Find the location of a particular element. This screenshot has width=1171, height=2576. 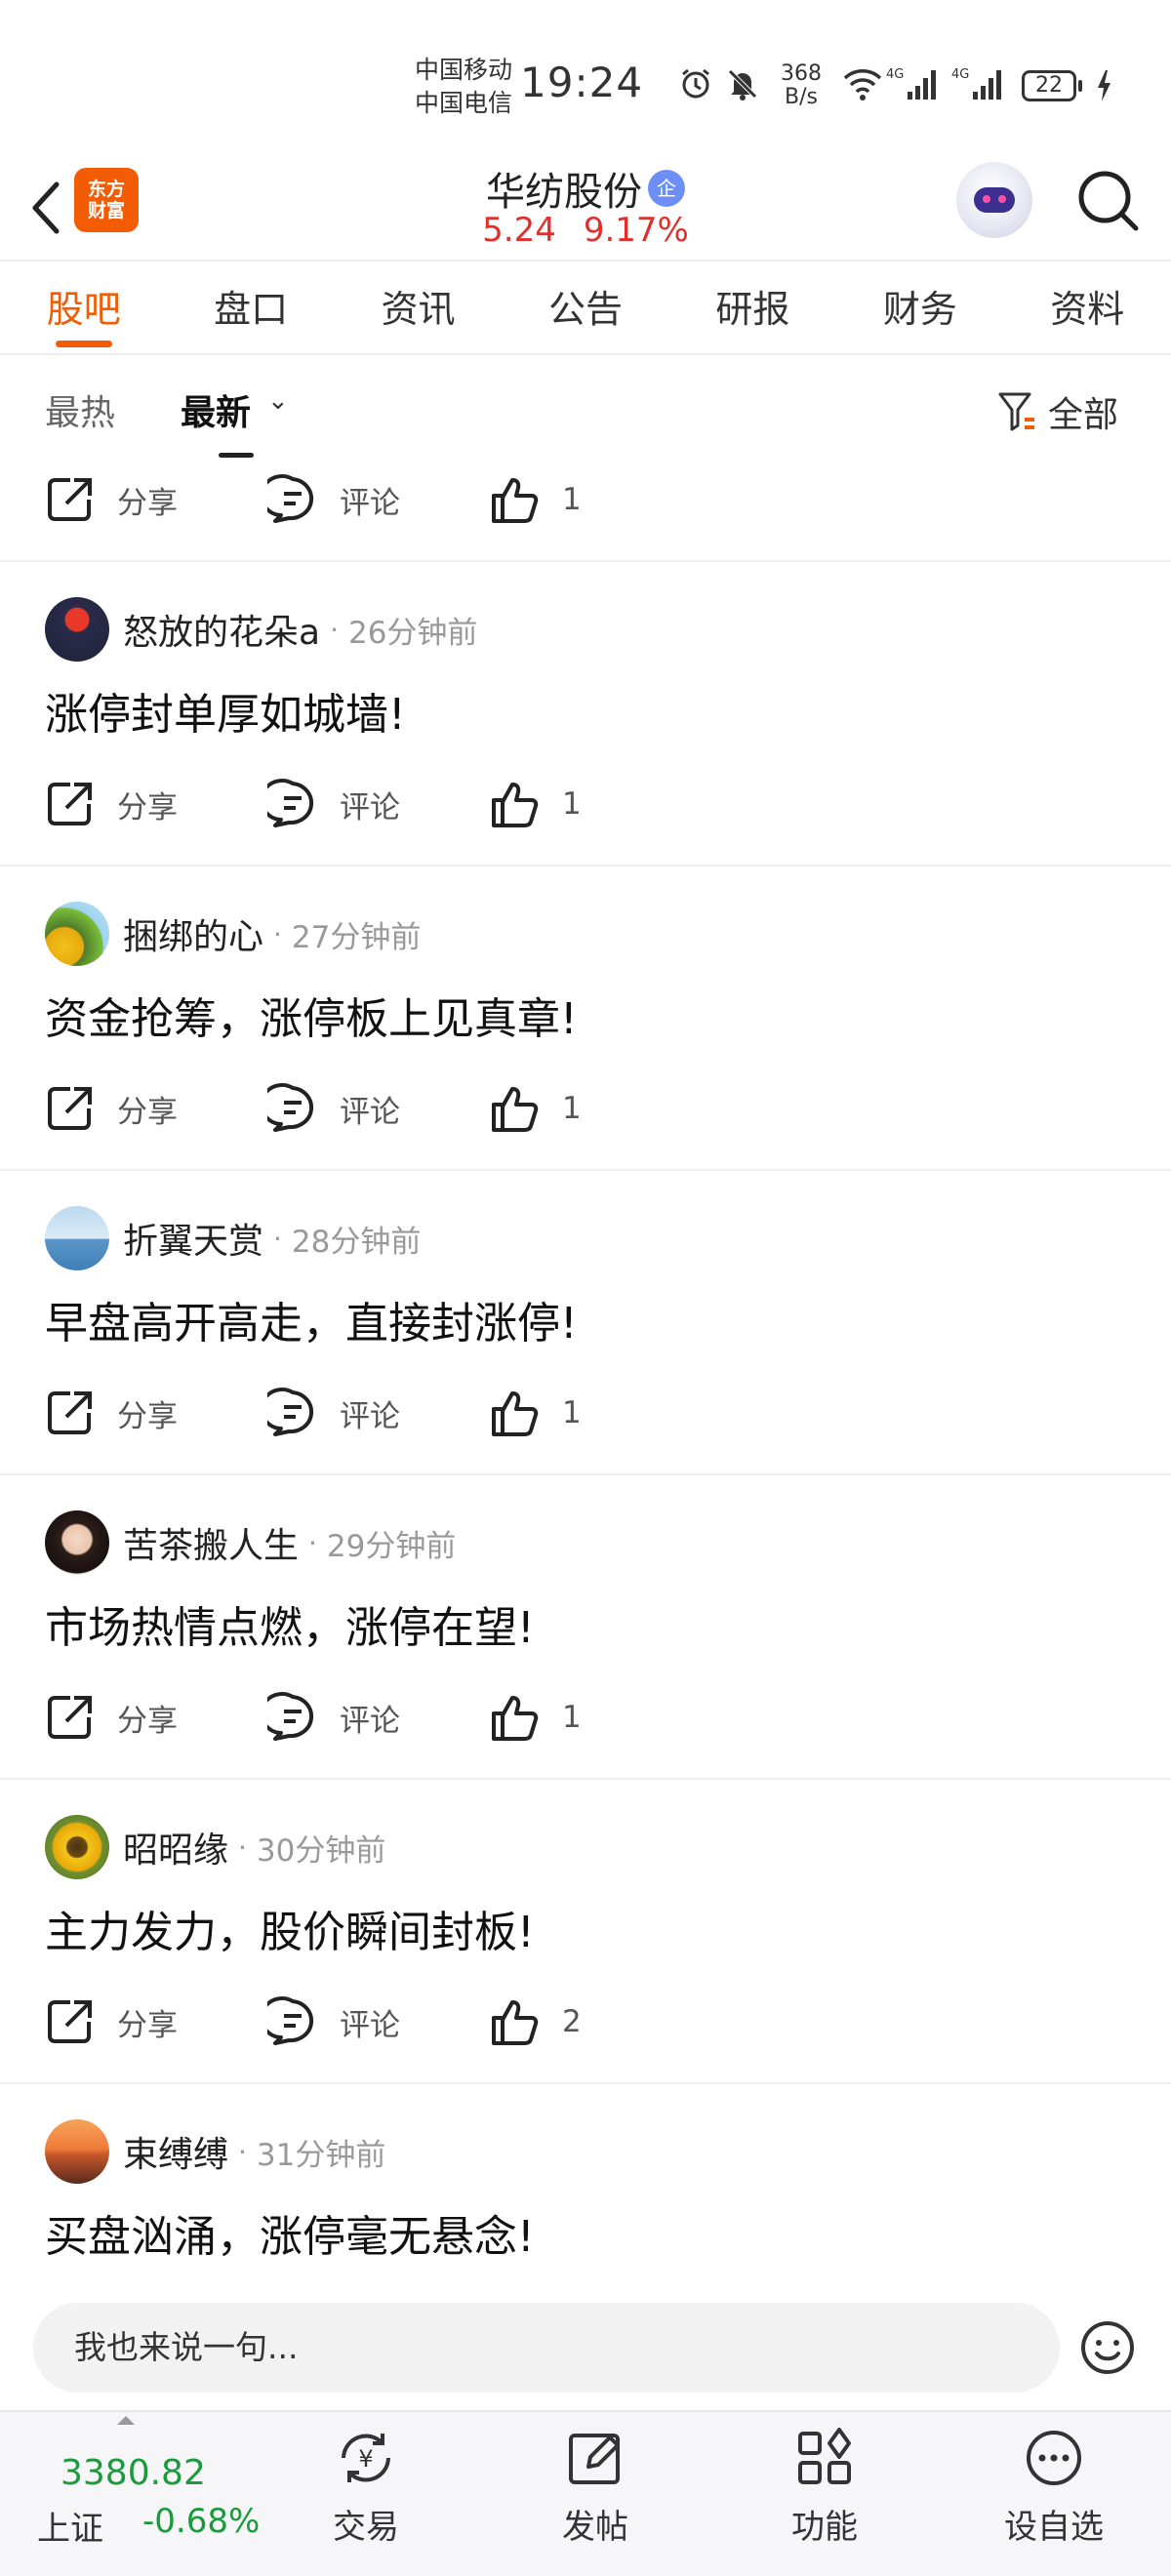

post-header: 怒放的花朵a · 26分钟前 is located at coordinates (261, 629).